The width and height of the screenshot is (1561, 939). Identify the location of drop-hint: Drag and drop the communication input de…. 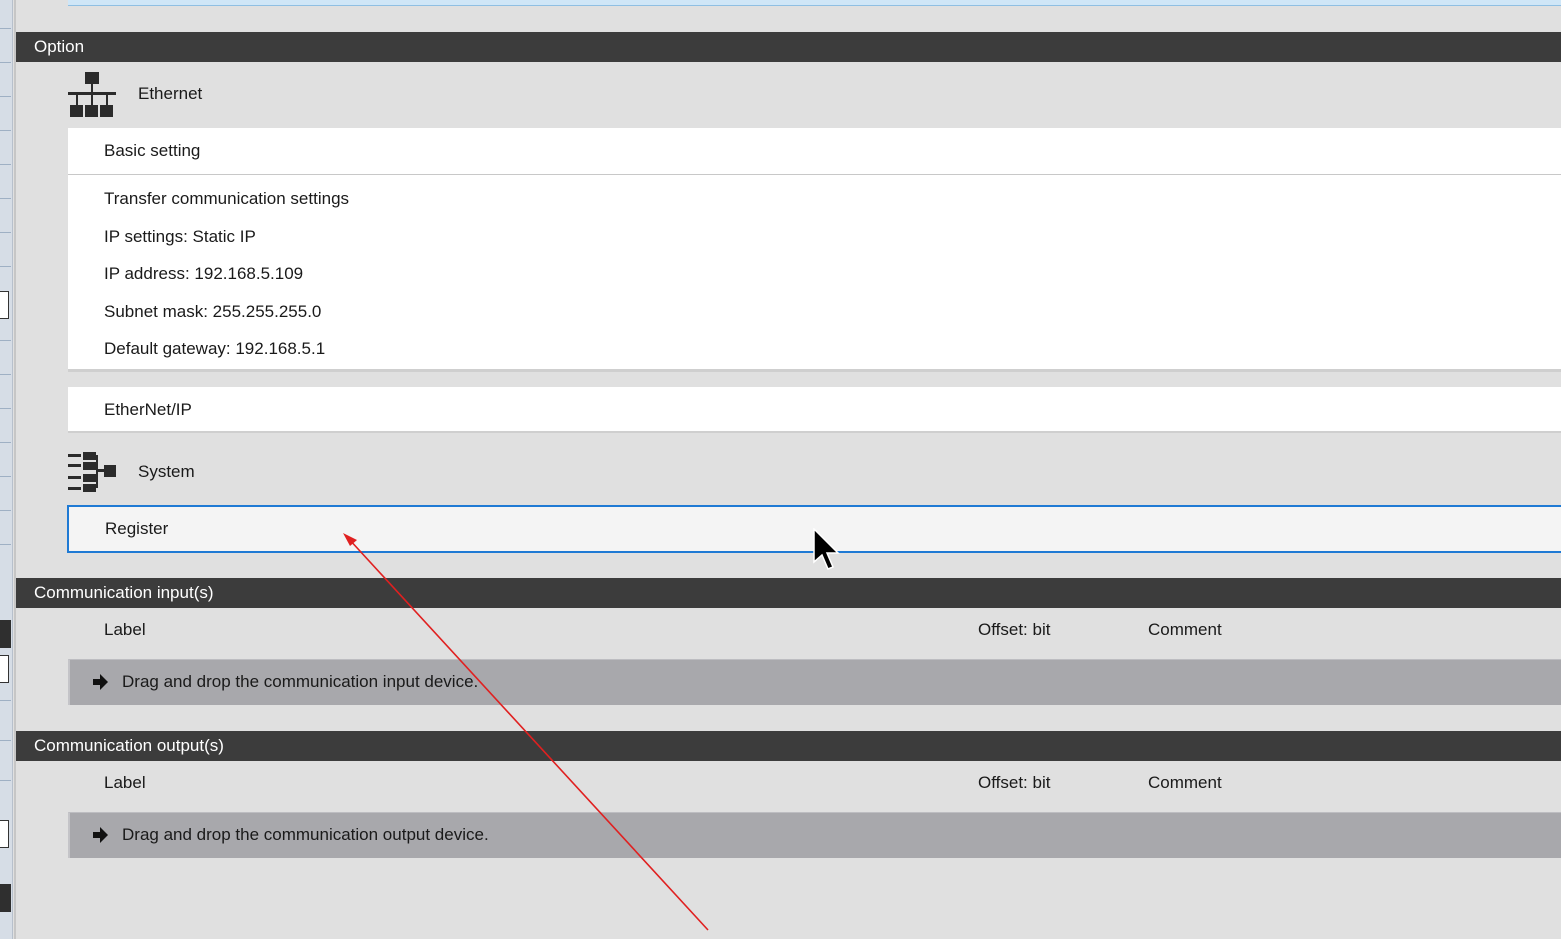
(300, 681).